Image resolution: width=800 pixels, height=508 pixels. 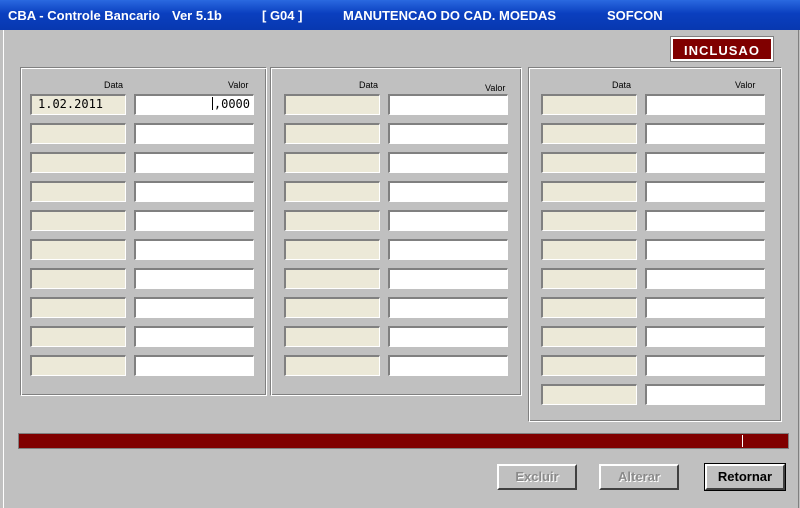 I want to click on date-field: 1.02.2011, so click(x=78, y=104).